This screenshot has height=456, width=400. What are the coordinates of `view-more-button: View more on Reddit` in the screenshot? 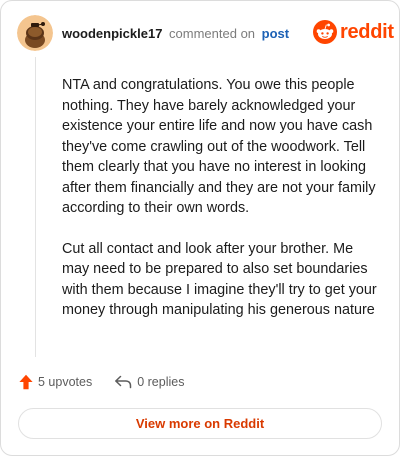 It's located at (200, 423).